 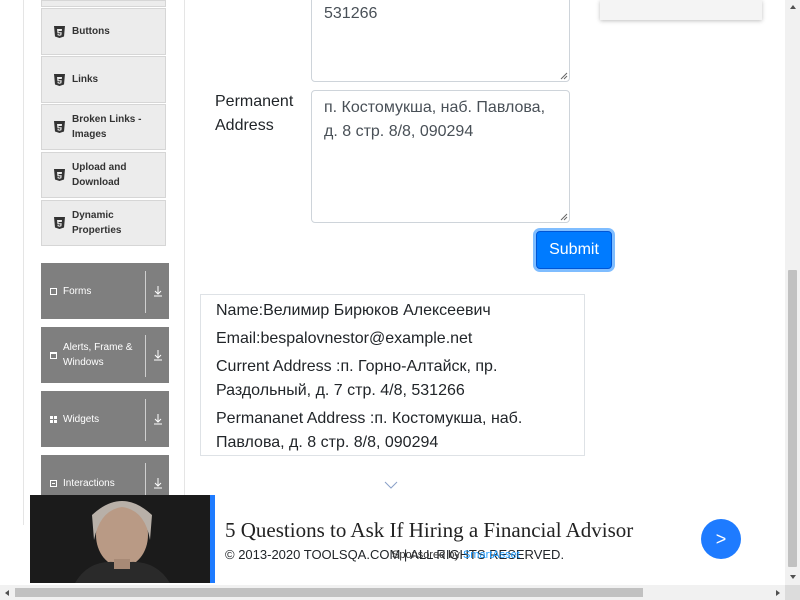 I want to click on chevron-down-icon, so click(x=391, y=485).